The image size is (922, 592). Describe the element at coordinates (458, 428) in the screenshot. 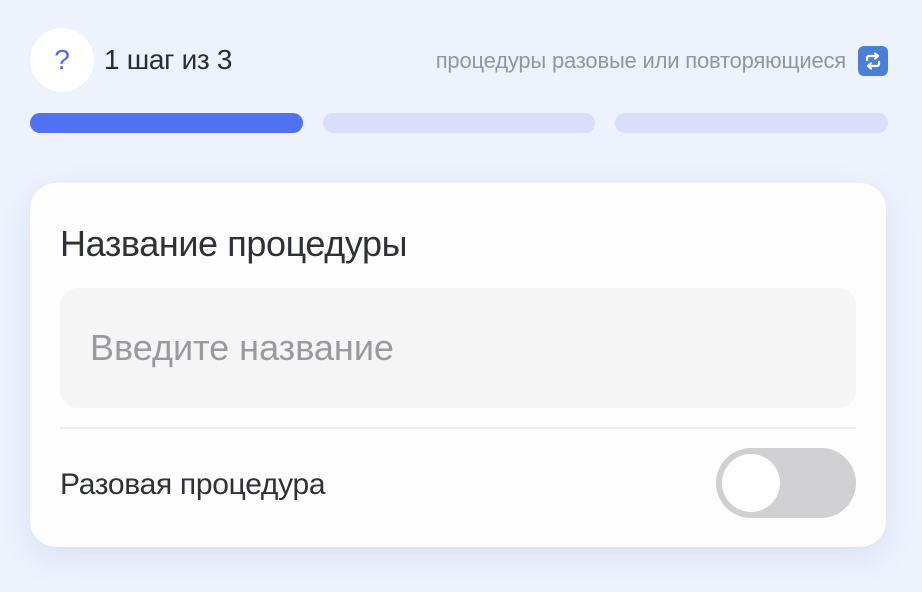

I see `divider` at that location.